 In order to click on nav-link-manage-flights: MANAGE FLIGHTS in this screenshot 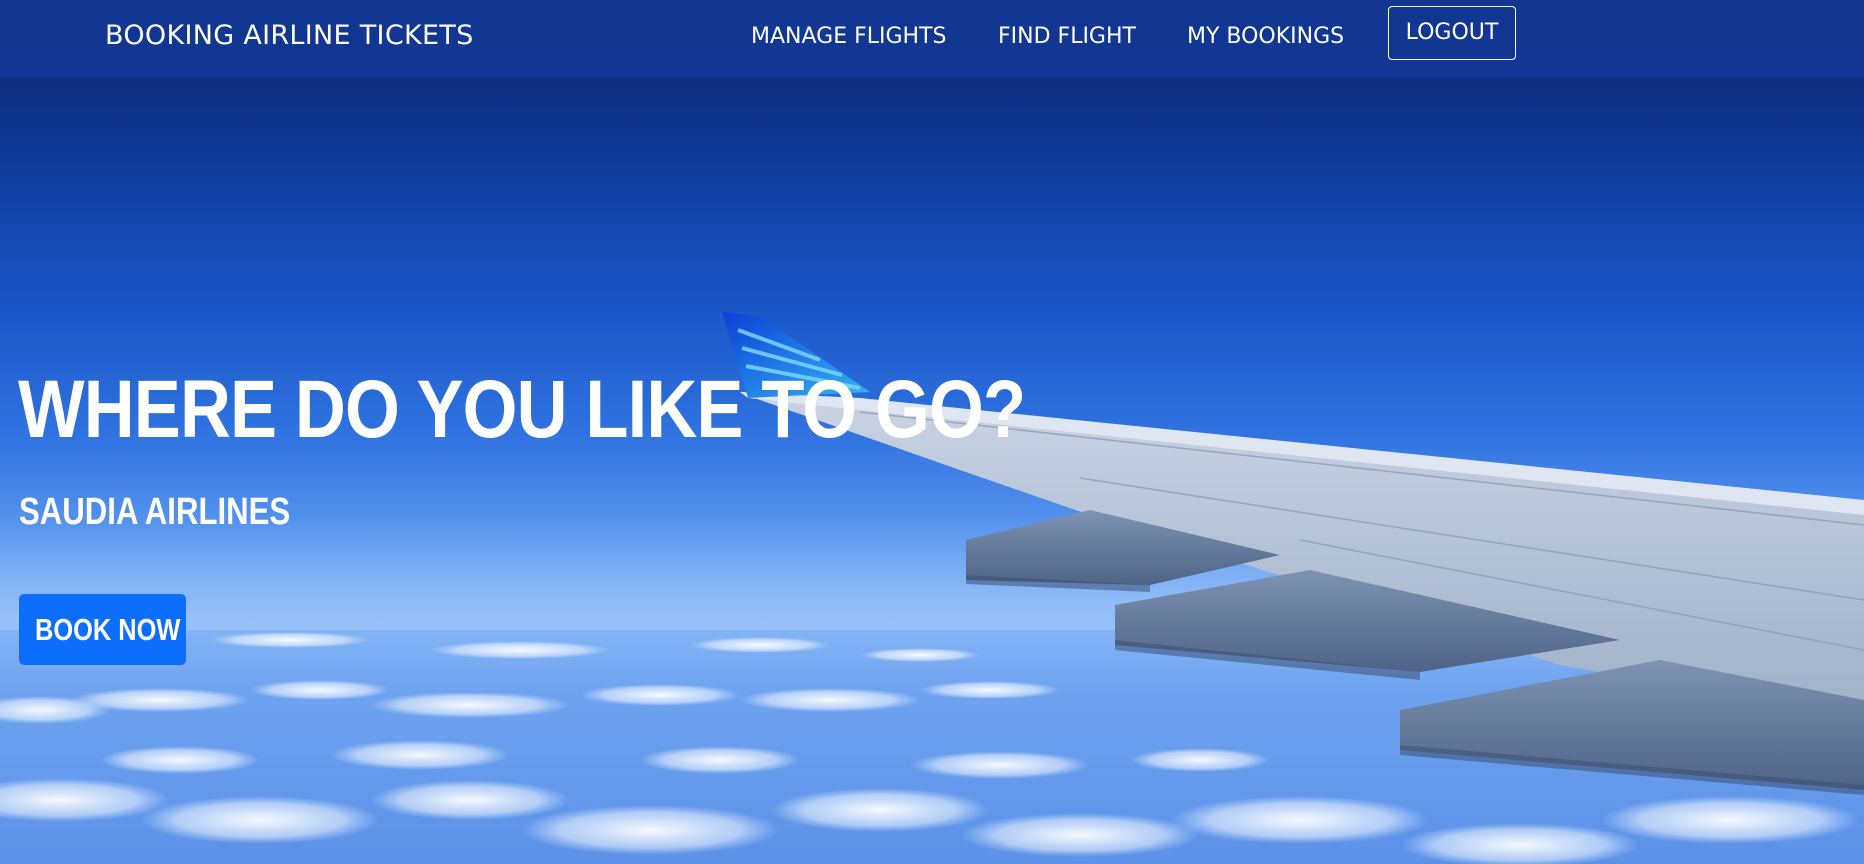, I will do `click(849, 36)`.